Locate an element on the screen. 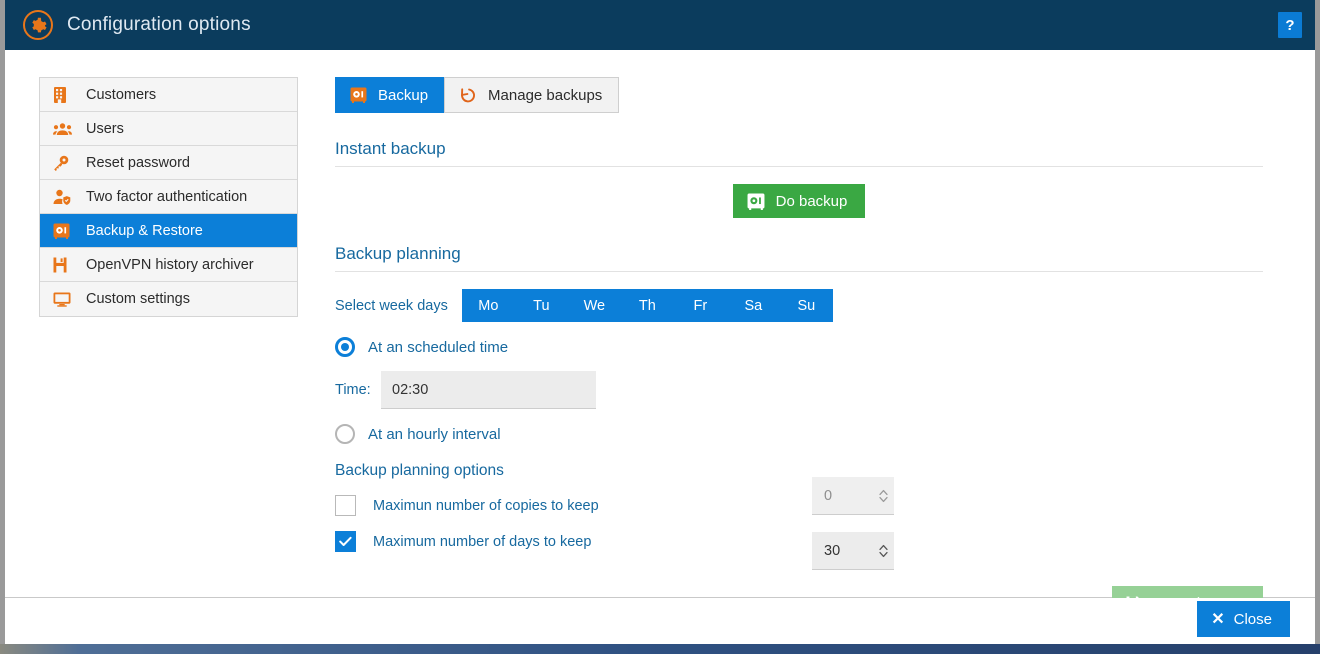 The width and height of the screenshot is (1320, 654). help-button: ? is located at coordinates (1290, 25).